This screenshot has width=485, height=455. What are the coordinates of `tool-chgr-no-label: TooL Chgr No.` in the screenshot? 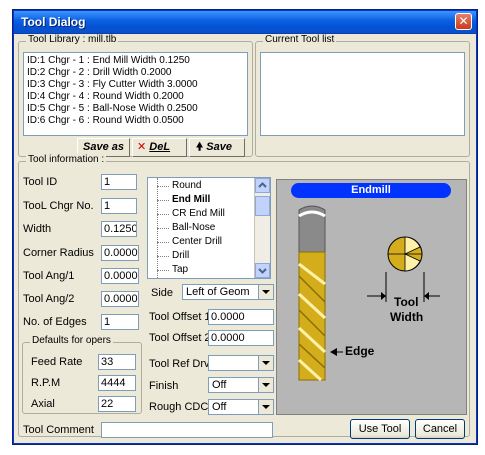 It's located at (58, 206).